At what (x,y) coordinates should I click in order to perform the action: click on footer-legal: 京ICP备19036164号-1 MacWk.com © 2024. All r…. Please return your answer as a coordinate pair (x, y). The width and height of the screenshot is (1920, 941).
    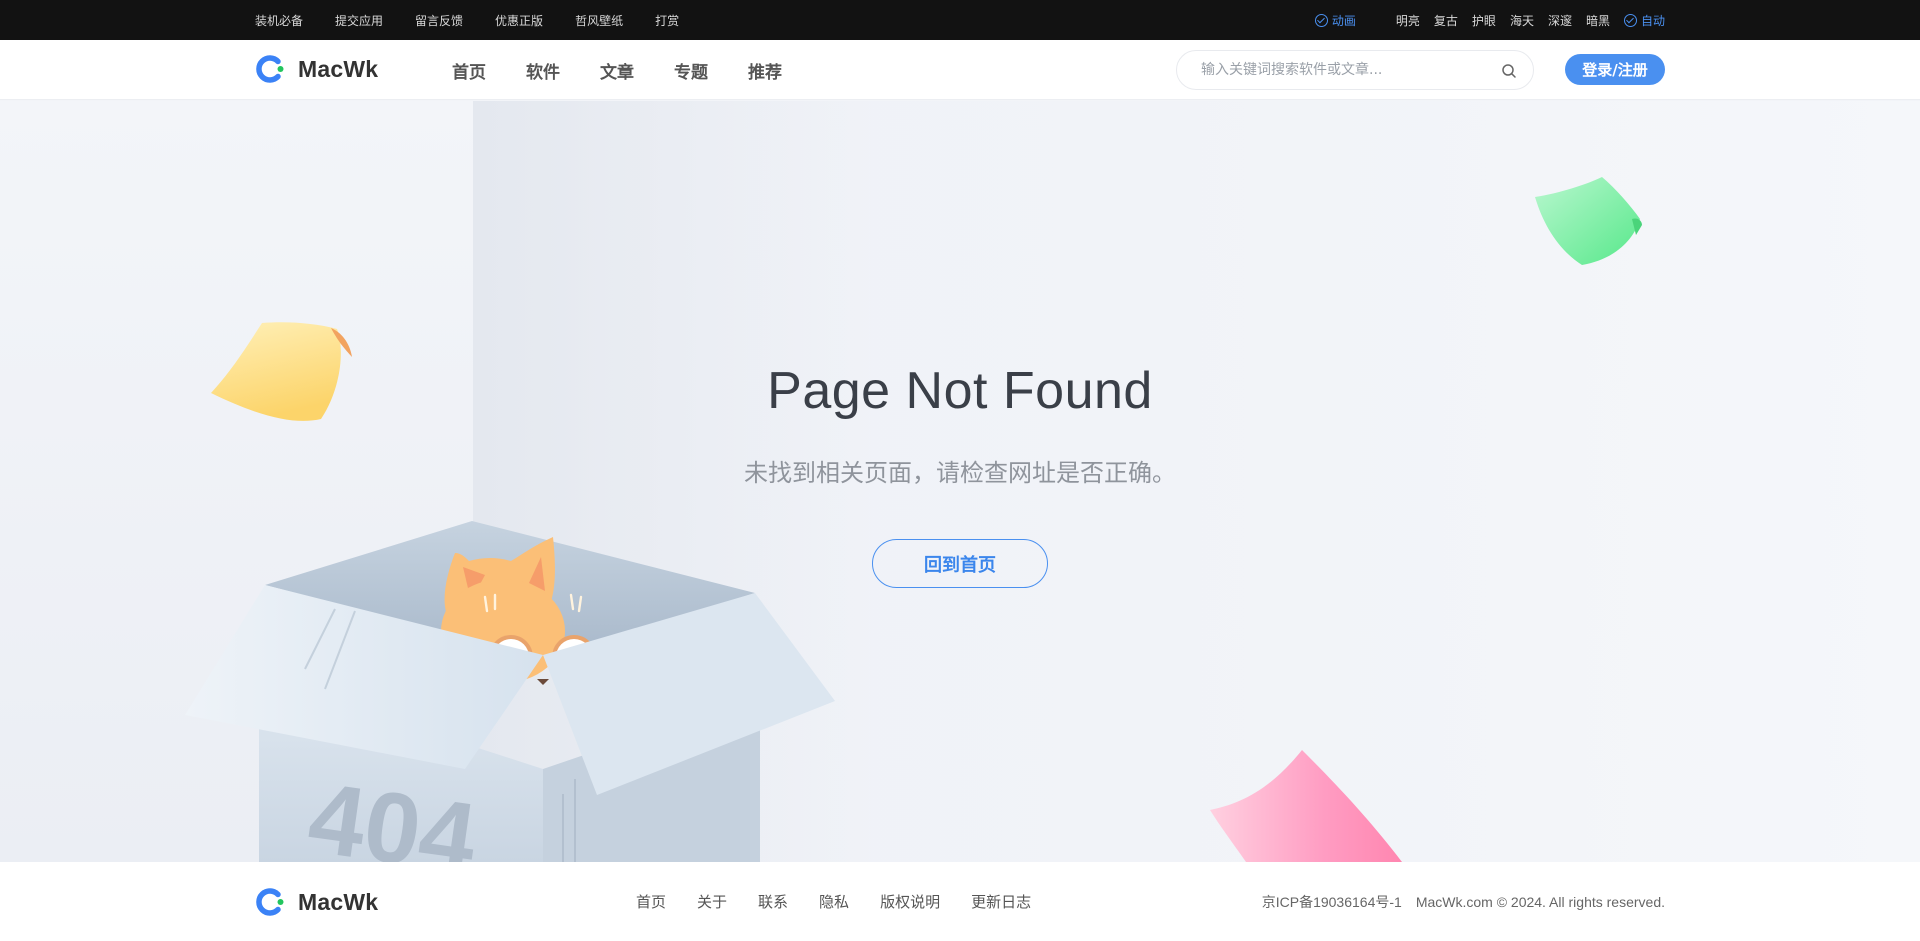
    Looking at the image, I should click on (1463, 901).